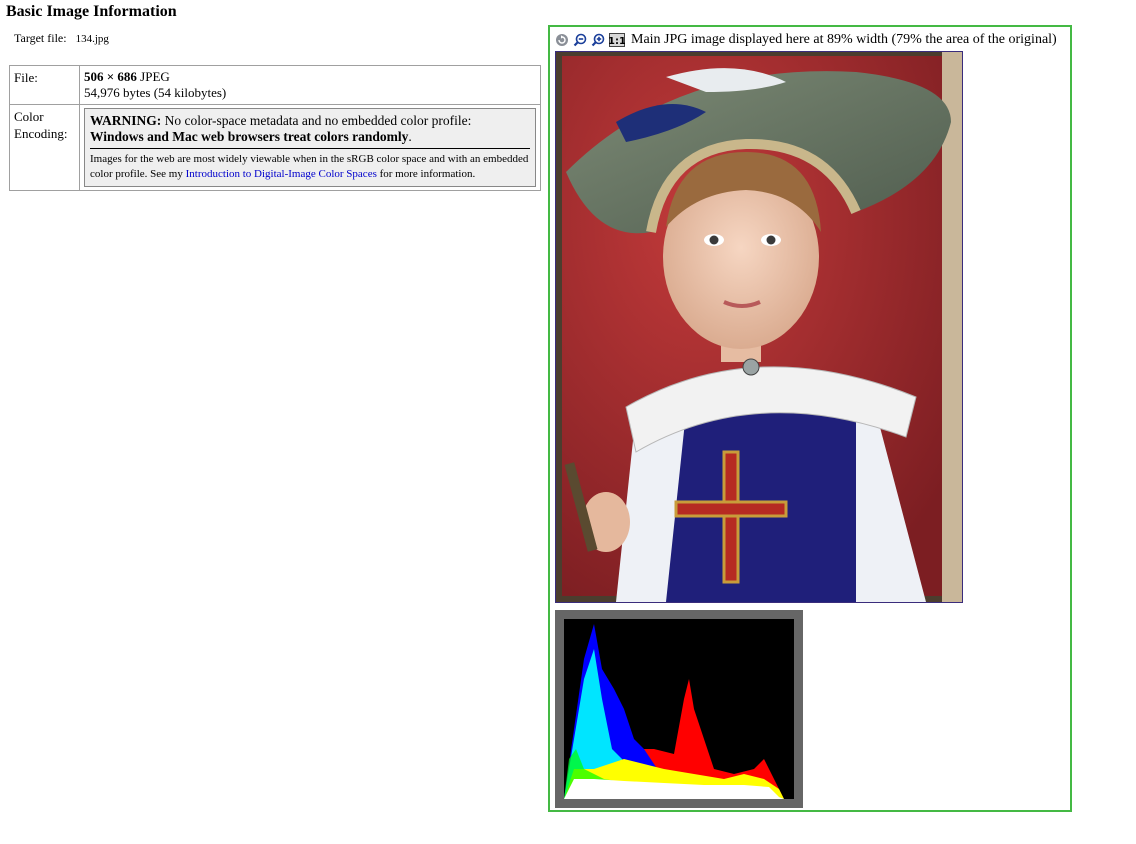  I want to click on page-title: Basic Image Information, so click(91, 11).